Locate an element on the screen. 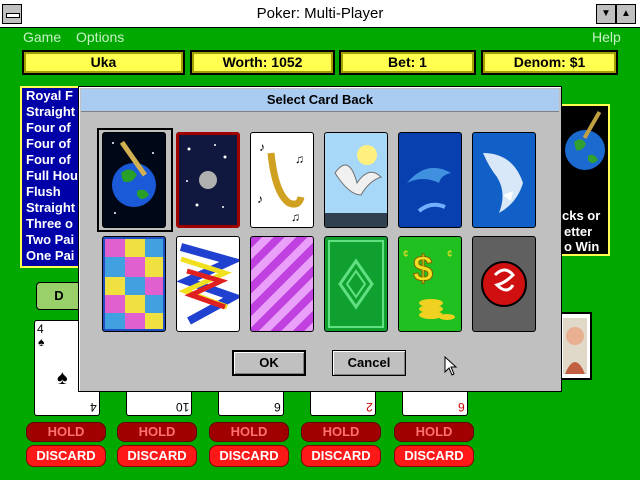  menu-options: Options is located at coordinates (100, 37).